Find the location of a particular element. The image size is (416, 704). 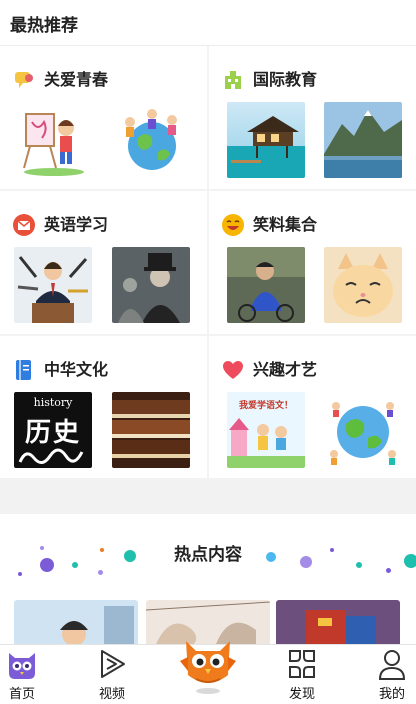

category-card-english: 英语学习 is located at coordinates (103, 262).